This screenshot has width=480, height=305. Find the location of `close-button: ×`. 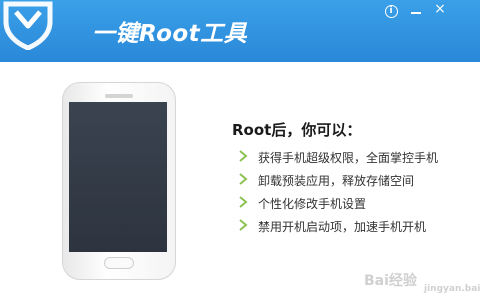

close-button: × is located at coordinates (440, 9).